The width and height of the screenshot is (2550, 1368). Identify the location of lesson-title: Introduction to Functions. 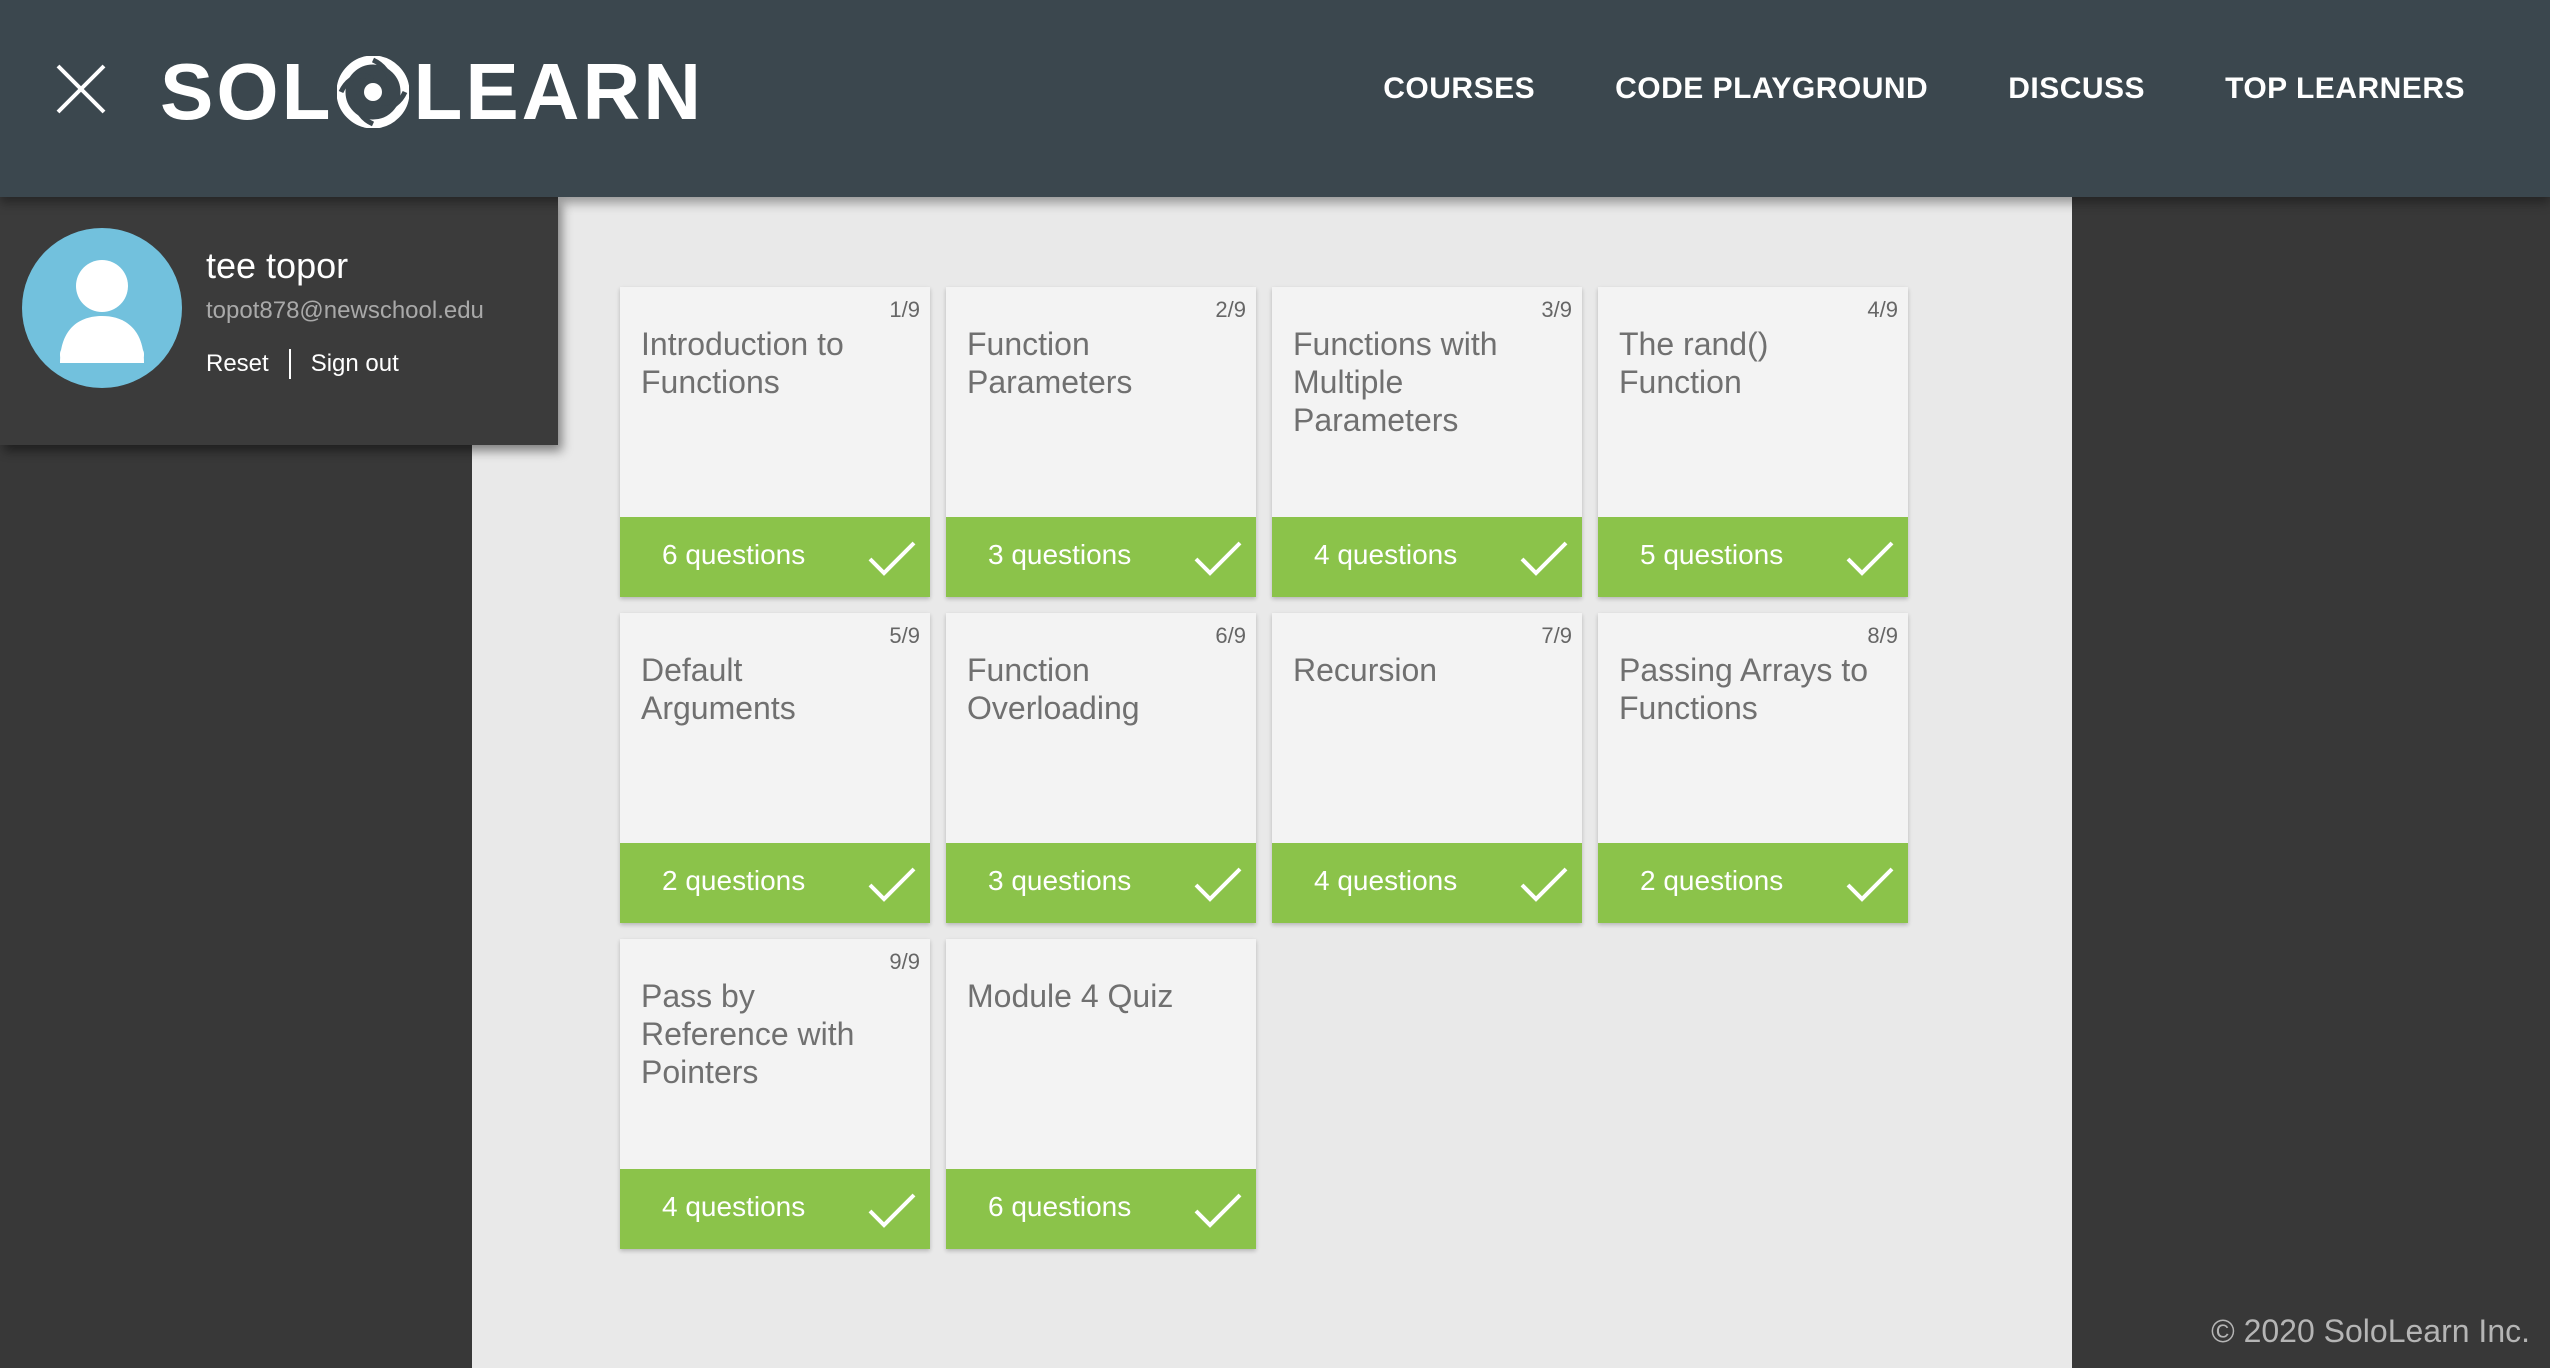
(742, 363).